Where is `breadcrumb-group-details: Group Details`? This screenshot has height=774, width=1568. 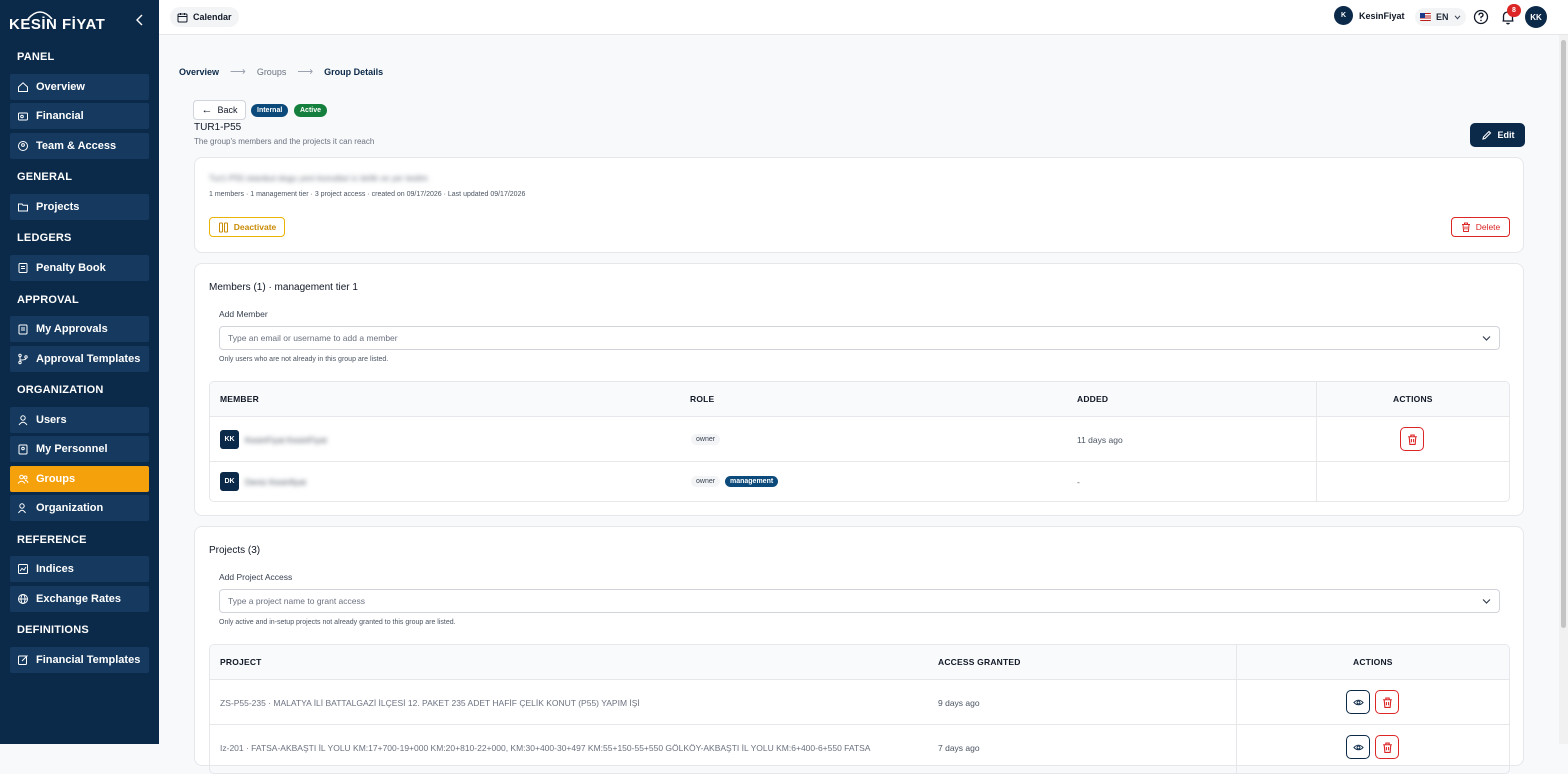 breadcrumb-group-details: Group Details is located at coordinates (354, 71).